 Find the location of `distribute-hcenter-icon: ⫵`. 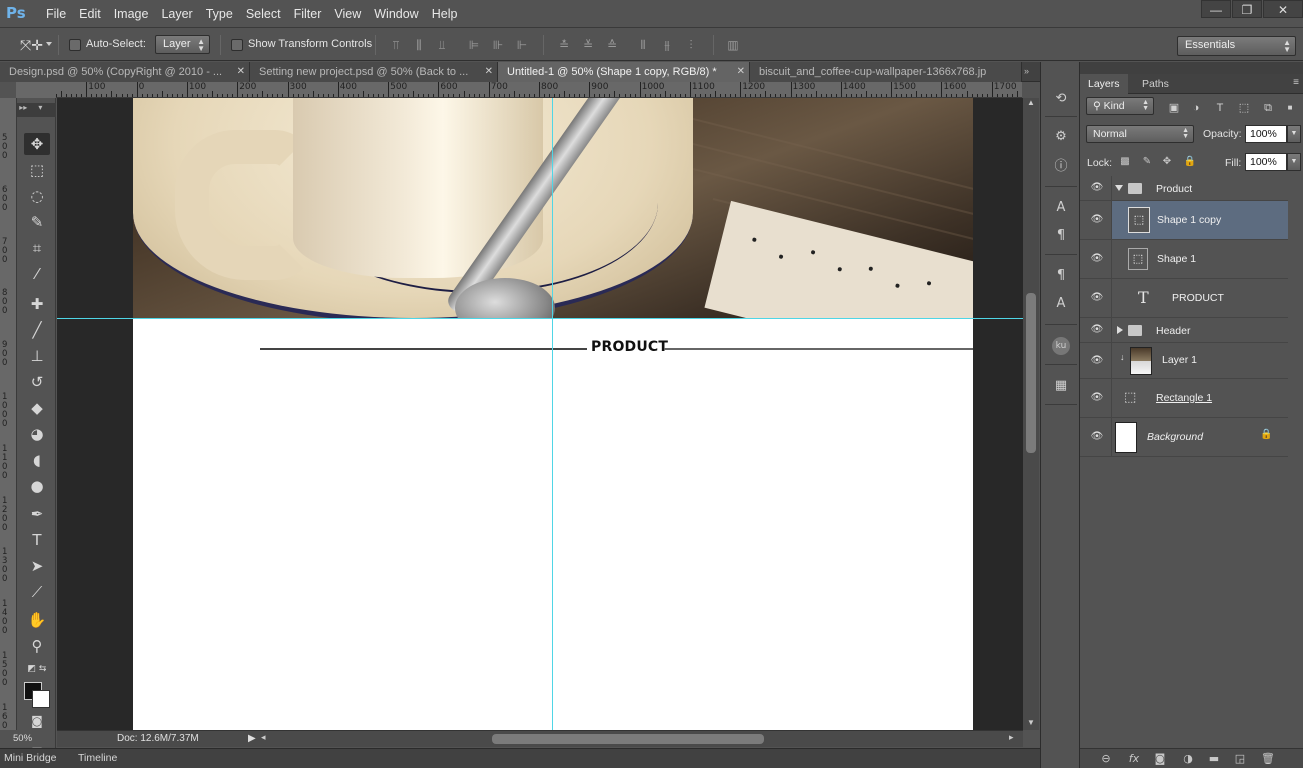

distribute-hcenter-icon: ⫵ is located at coordinates (667, 45).